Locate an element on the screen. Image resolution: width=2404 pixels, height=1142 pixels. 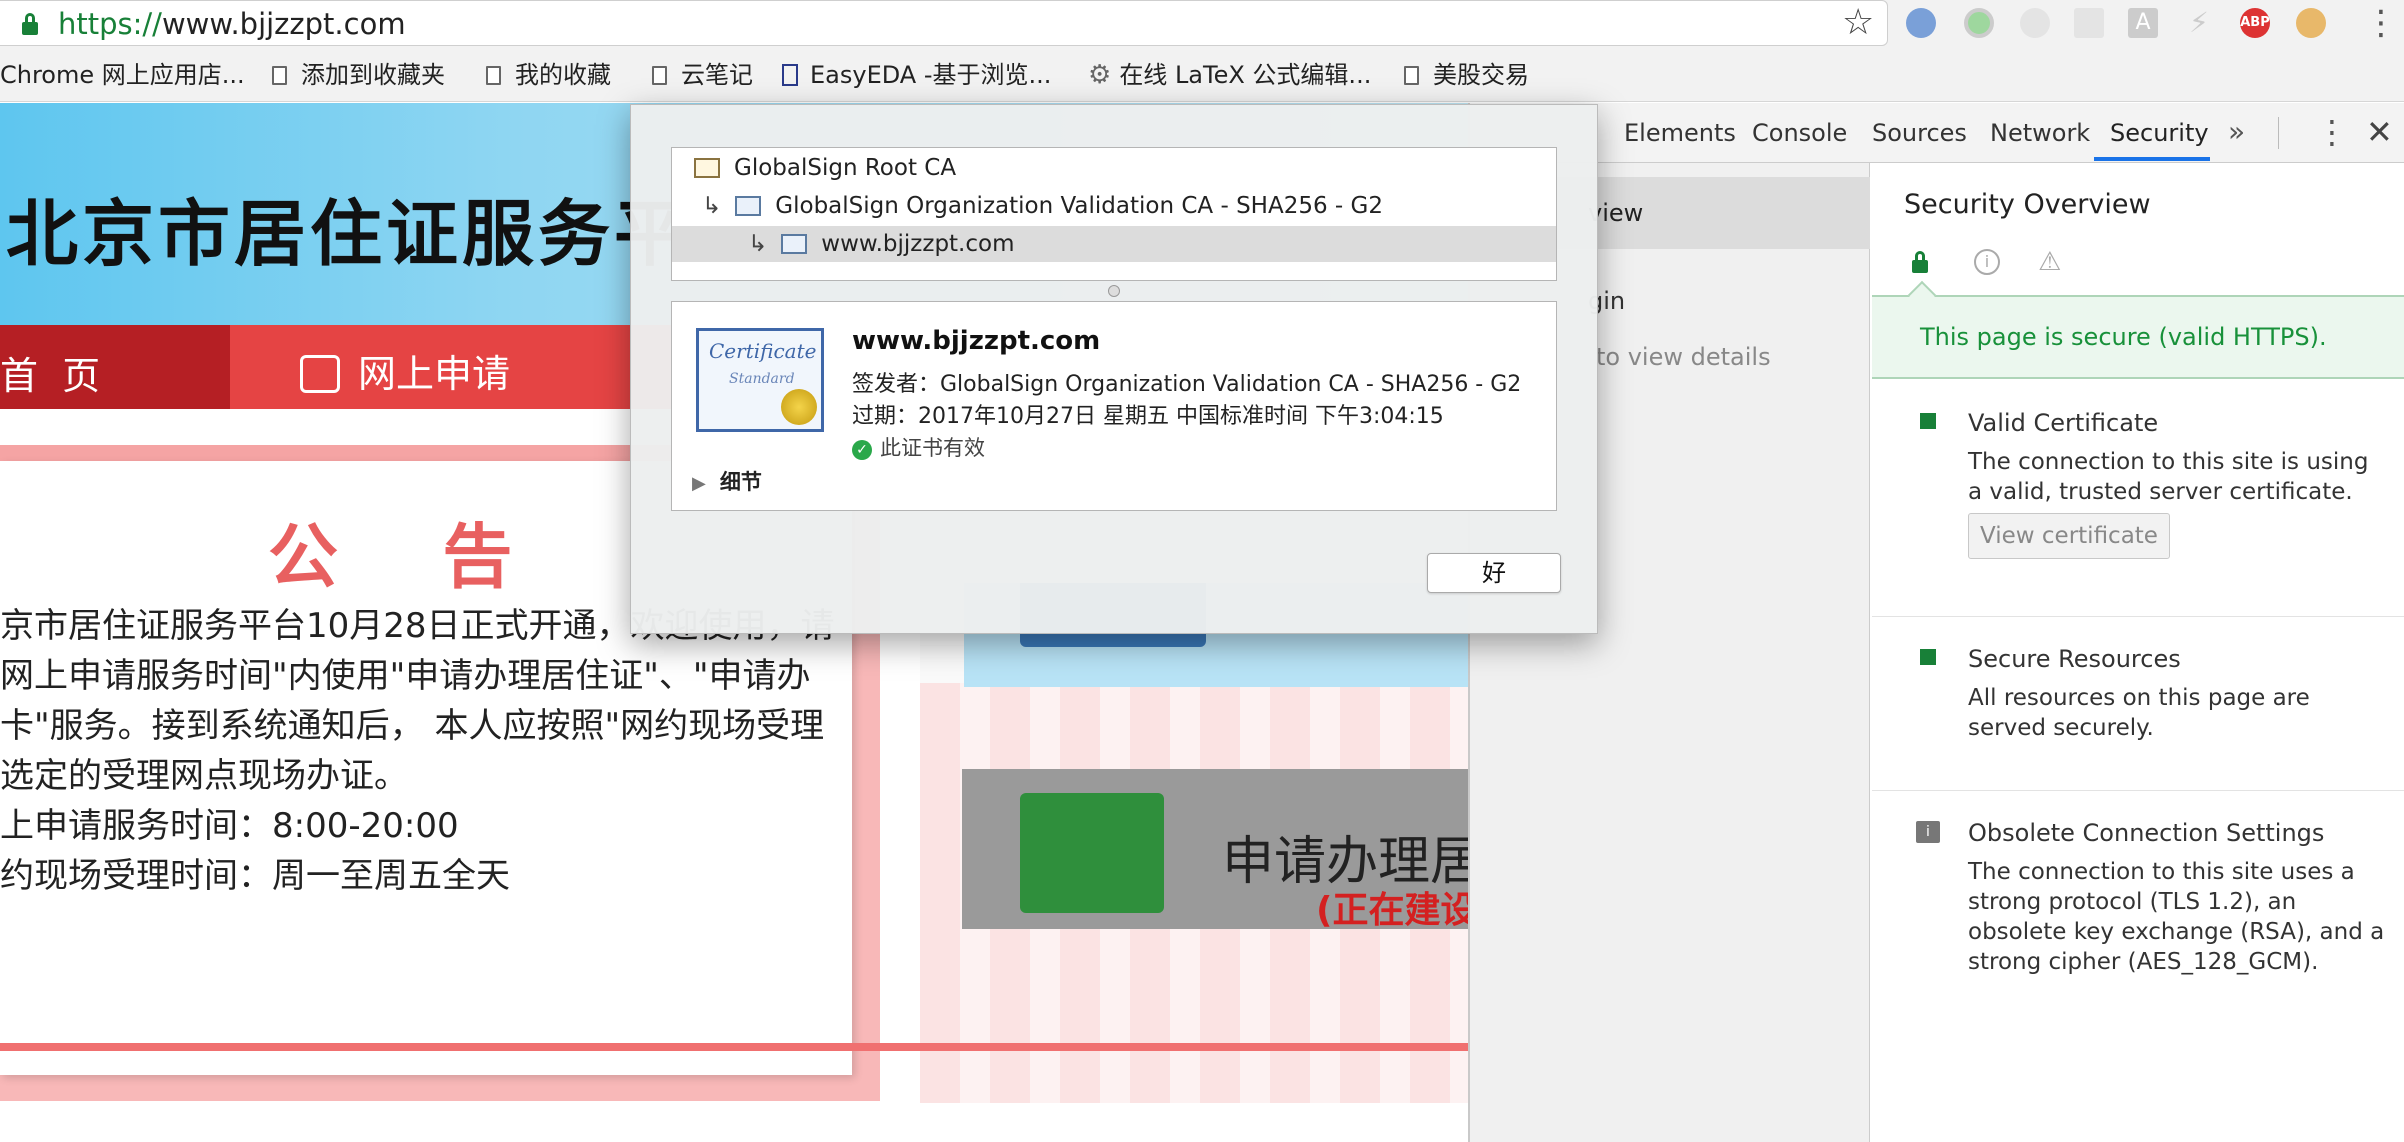
secure-message: This page is secure (valid HTTPS). is located at coordinates (2123, 337).